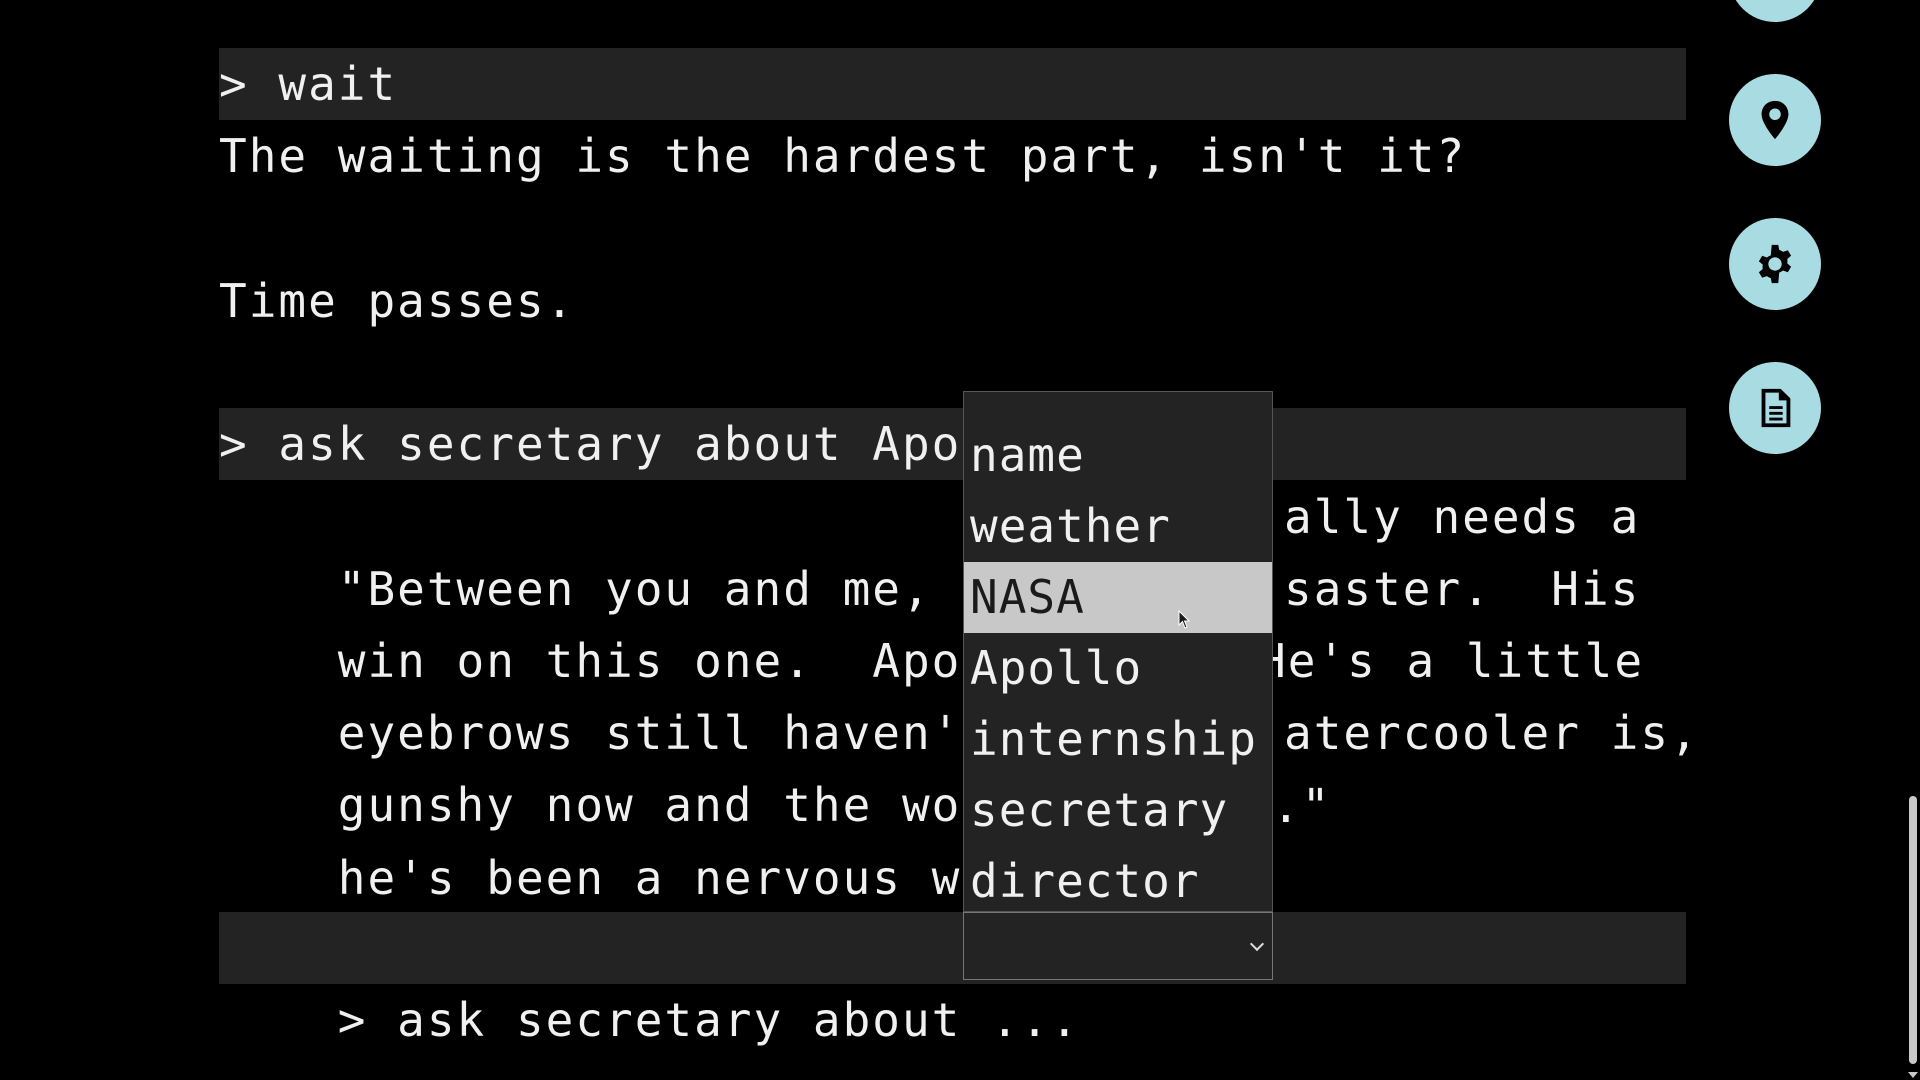 The image size is (1920, 1080). What do you see at coordinates (1118, 597) in the screenshot?
I see `dropdown-option-nasa: NASA` at bounding box center [1118, 597].